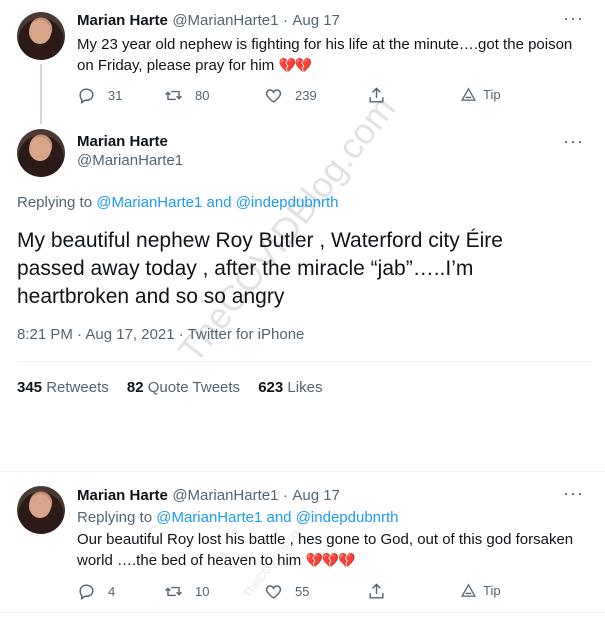 Image resolution: width=605 pixels, height=618 pixels. I want to click on reply-count: 31, so click(115, 95).